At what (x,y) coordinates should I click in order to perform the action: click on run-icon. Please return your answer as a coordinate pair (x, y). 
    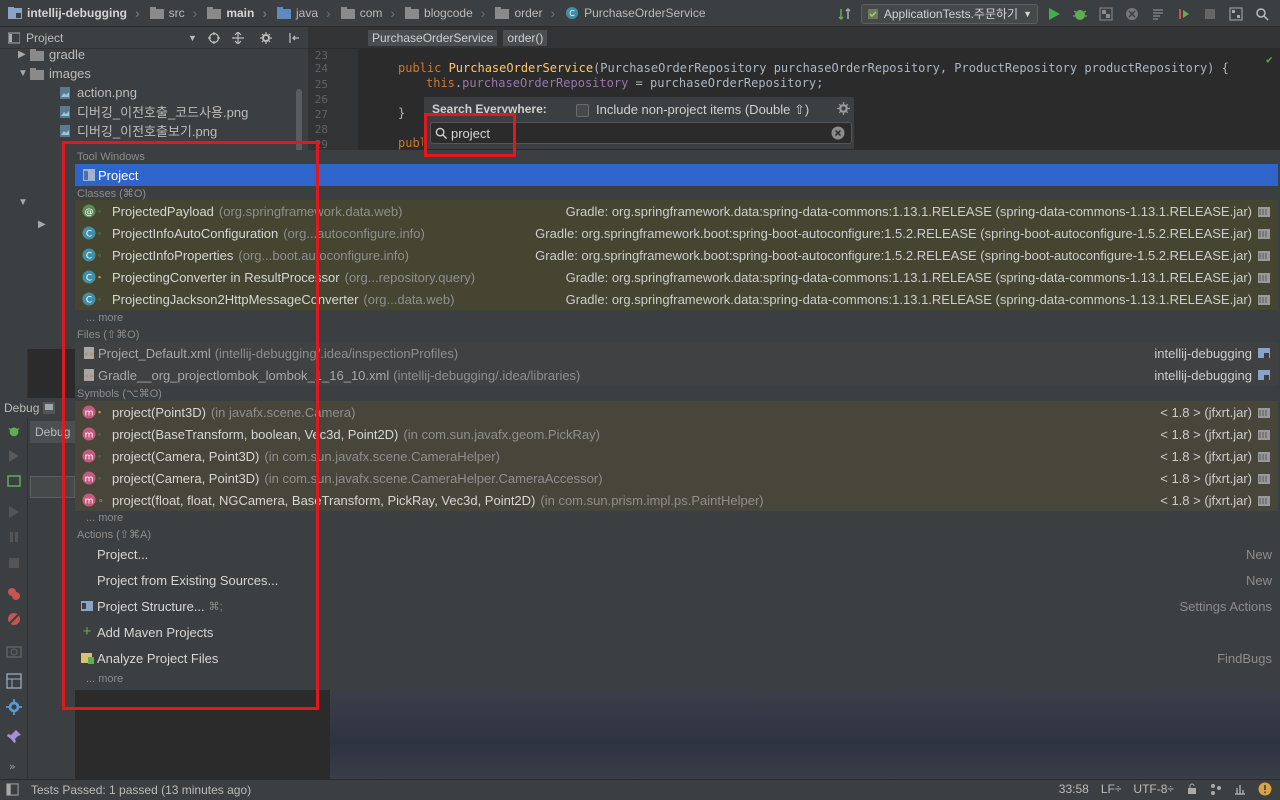
    Looking at the image, I should click on (1054, 14).